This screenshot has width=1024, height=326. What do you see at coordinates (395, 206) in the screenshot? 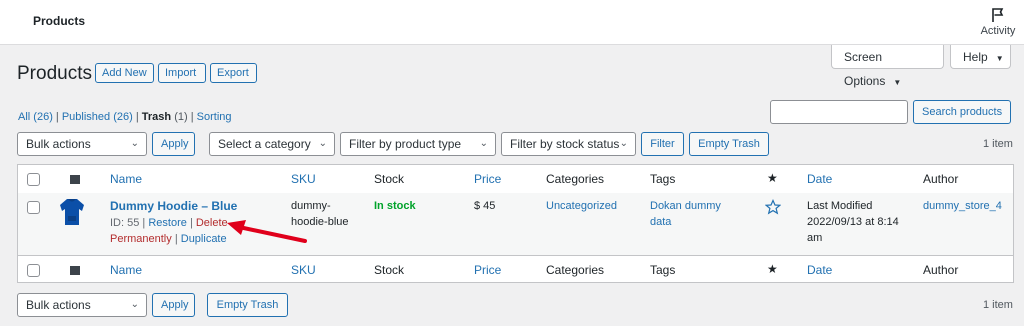
I see `stock-status: In stock` at bounding box center [395, 206].